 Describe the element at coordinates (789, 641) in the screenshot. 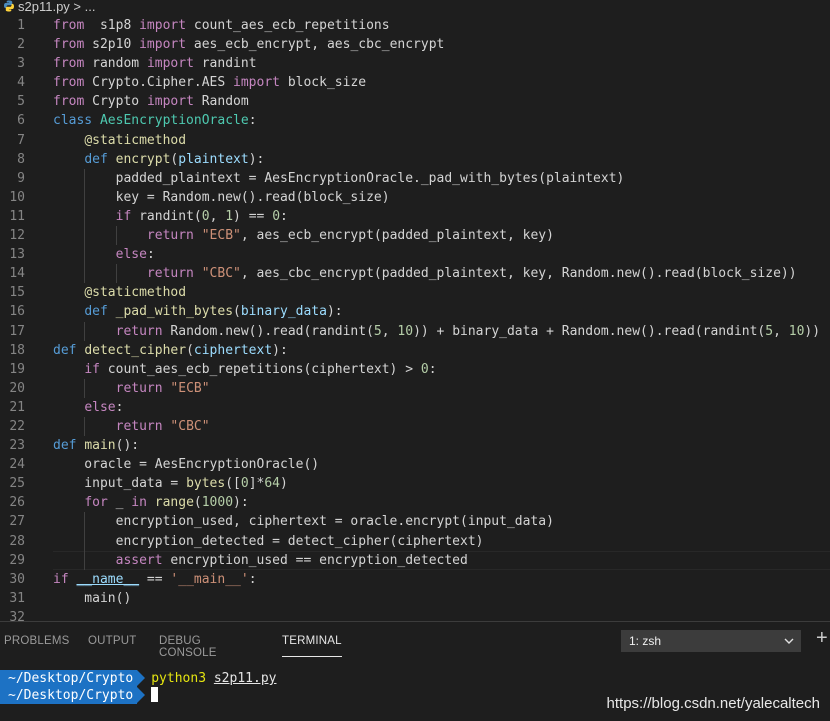

I see `chevron-down-icon` at that location.